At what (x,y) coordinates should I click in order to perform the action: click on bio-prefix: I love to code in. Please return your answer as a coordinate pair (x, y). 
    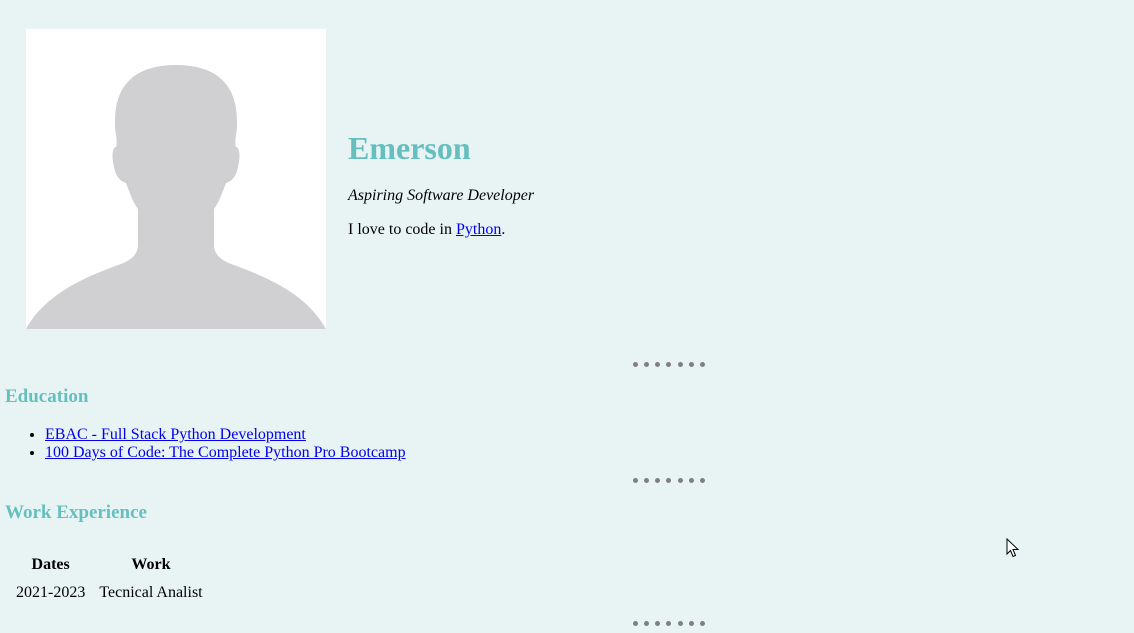
    Looking at the image, I should click on (402, 229).